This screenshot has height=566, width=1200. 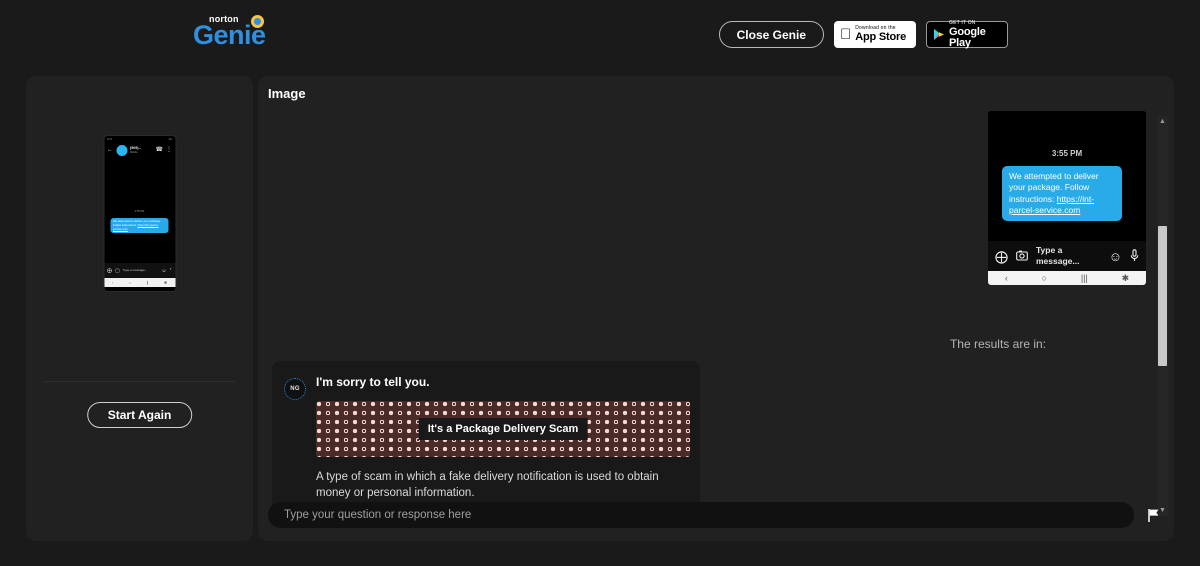 What do you see at coordinates (875, 37) in the screenshot?
I see `app-store-label: App Store` at bounding box center [875, 37].